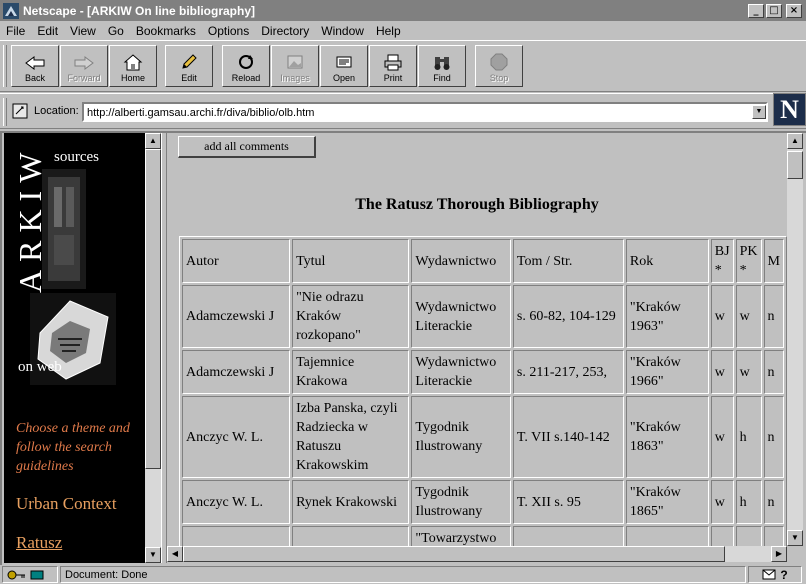  Describe the element at coordinates (388, 31) in the screenshot. I see `menu-help: Help` at that location.